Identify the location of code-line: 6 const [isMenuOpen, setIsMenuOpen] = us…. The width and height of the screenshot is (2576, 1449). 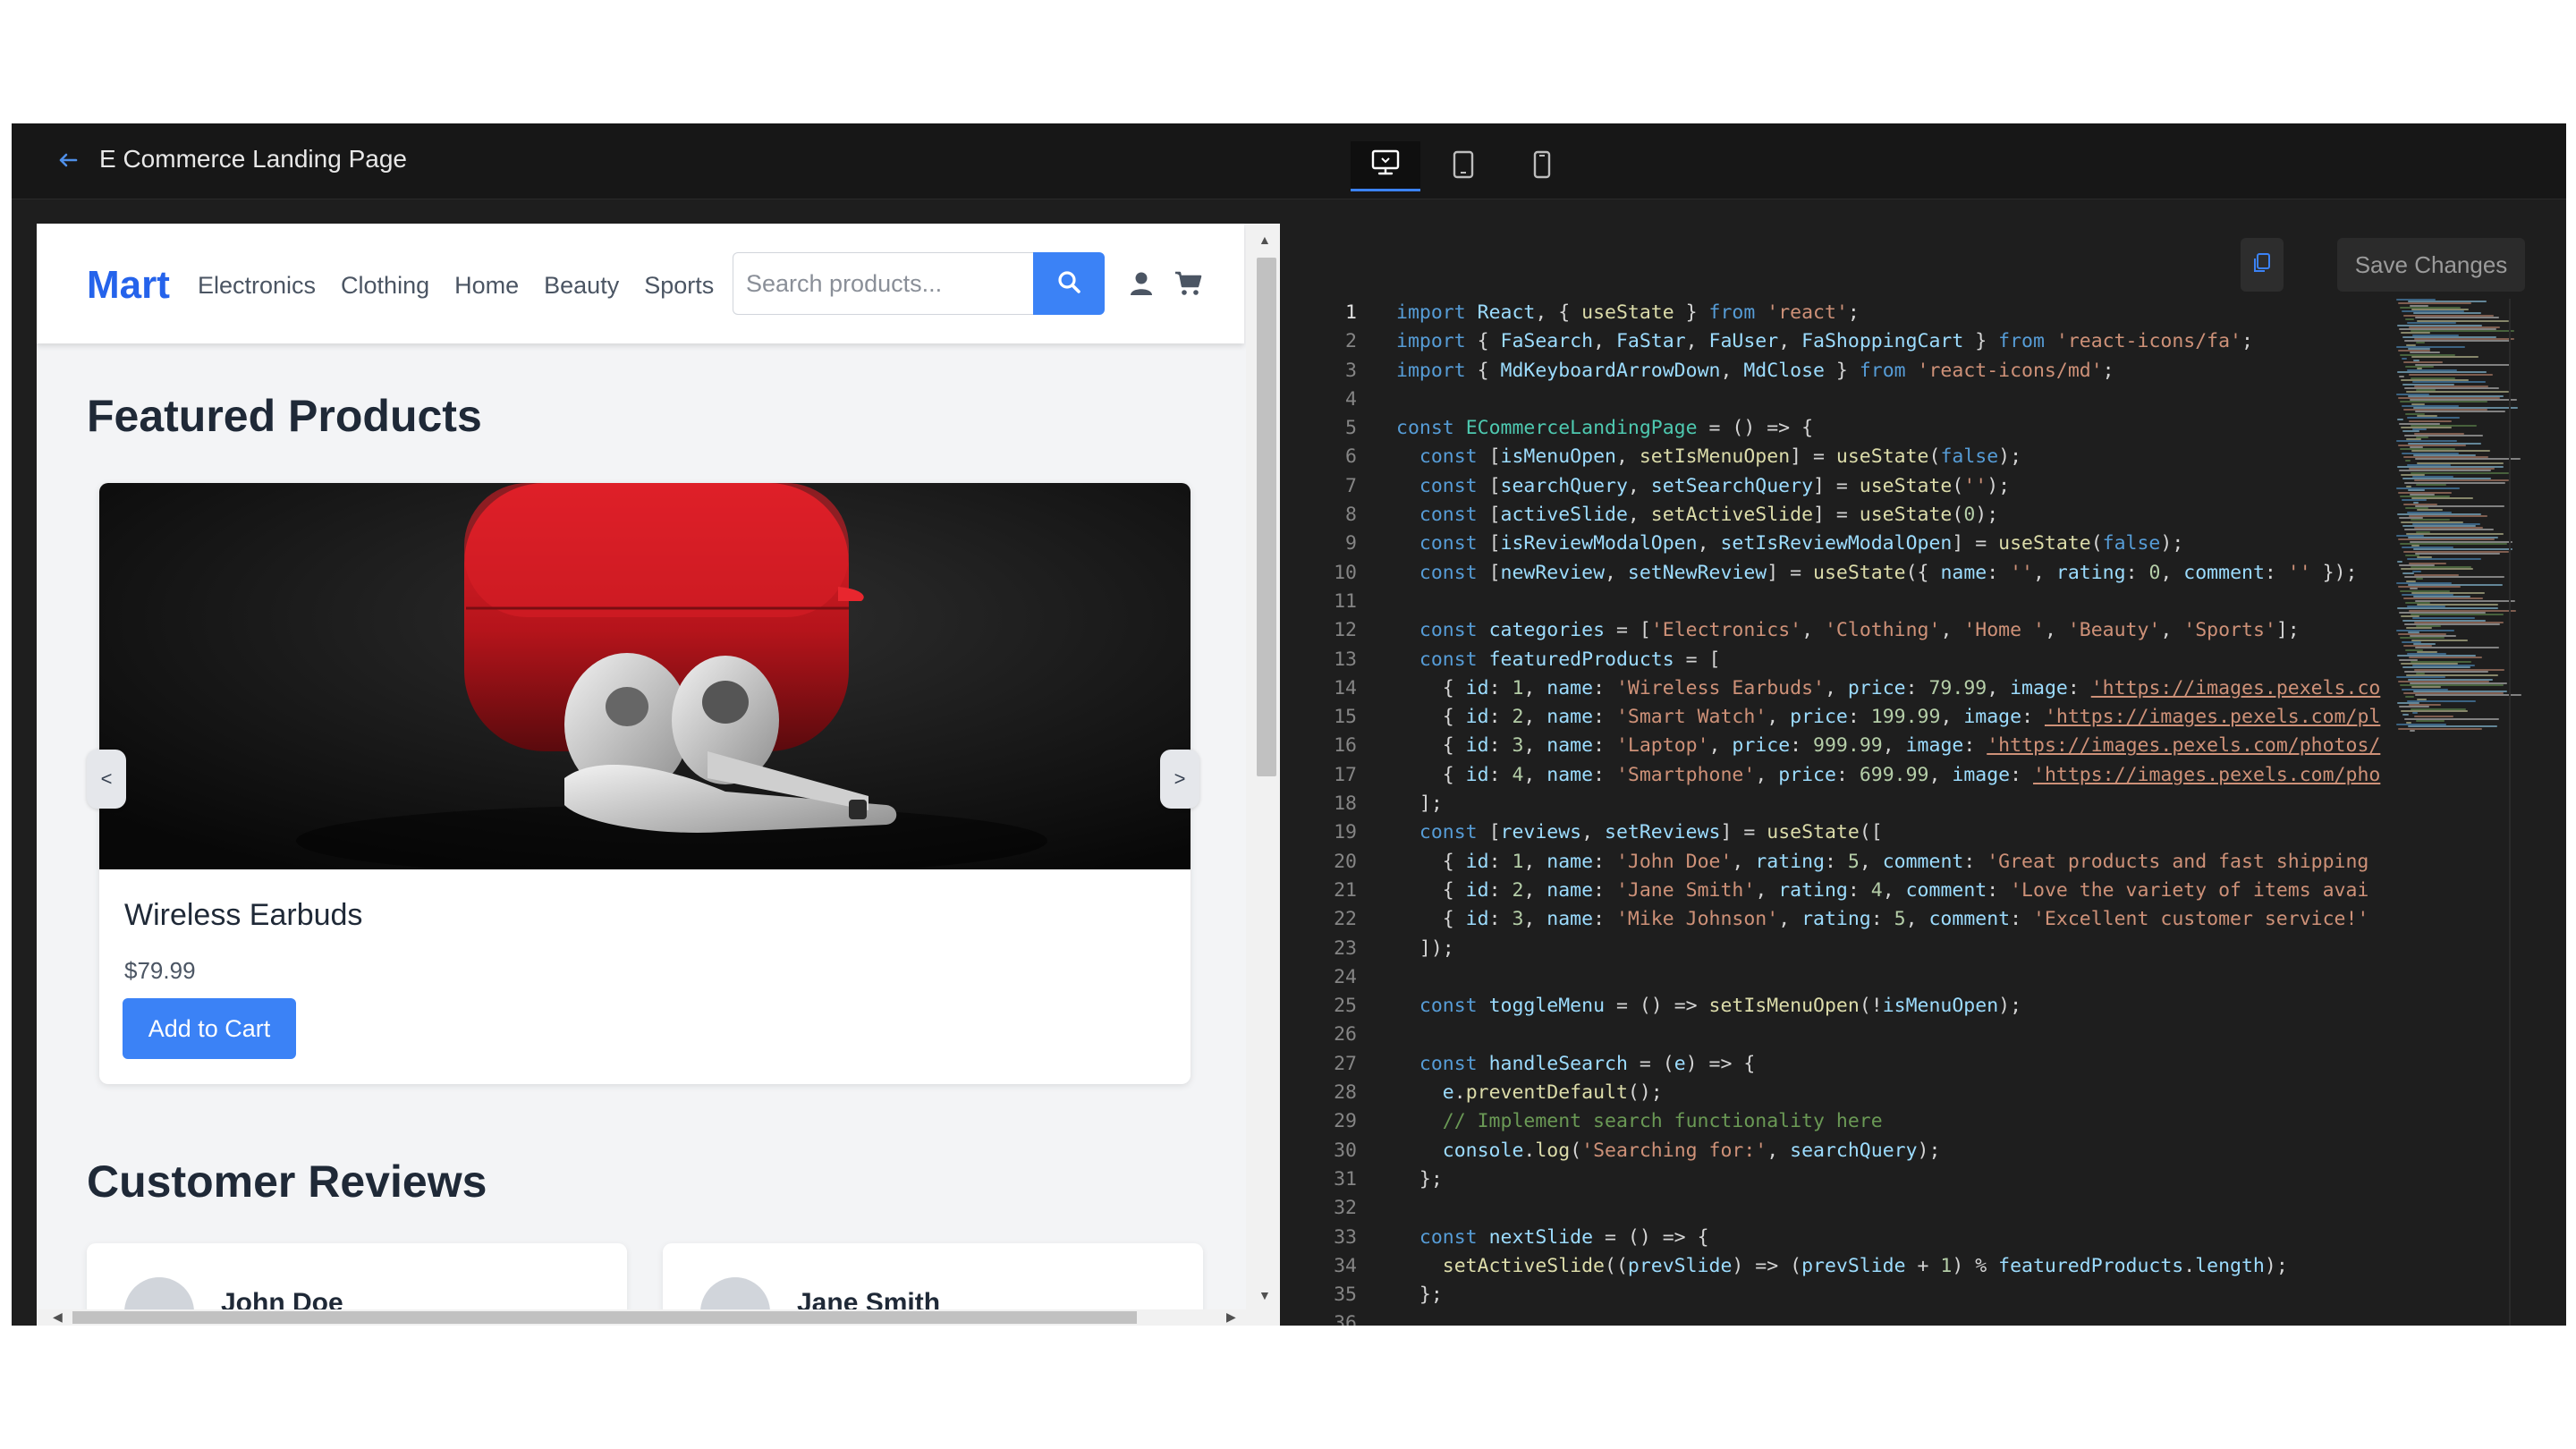
(1845, 457).